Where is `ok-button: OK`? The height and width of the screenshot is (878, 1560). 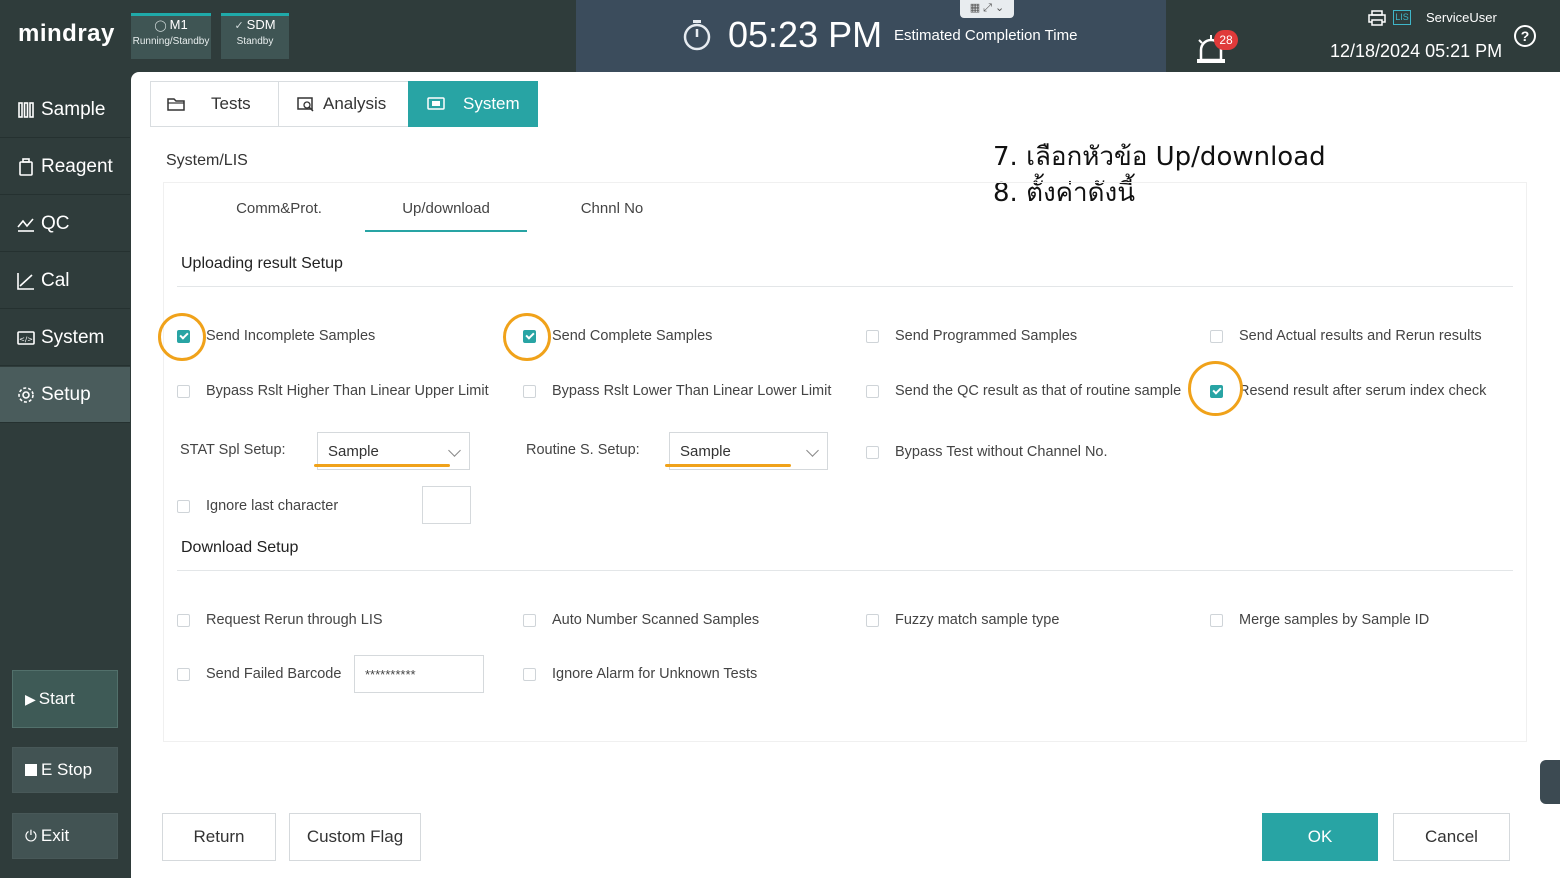 ok-button: OK is located at coordinates (1320, 837).